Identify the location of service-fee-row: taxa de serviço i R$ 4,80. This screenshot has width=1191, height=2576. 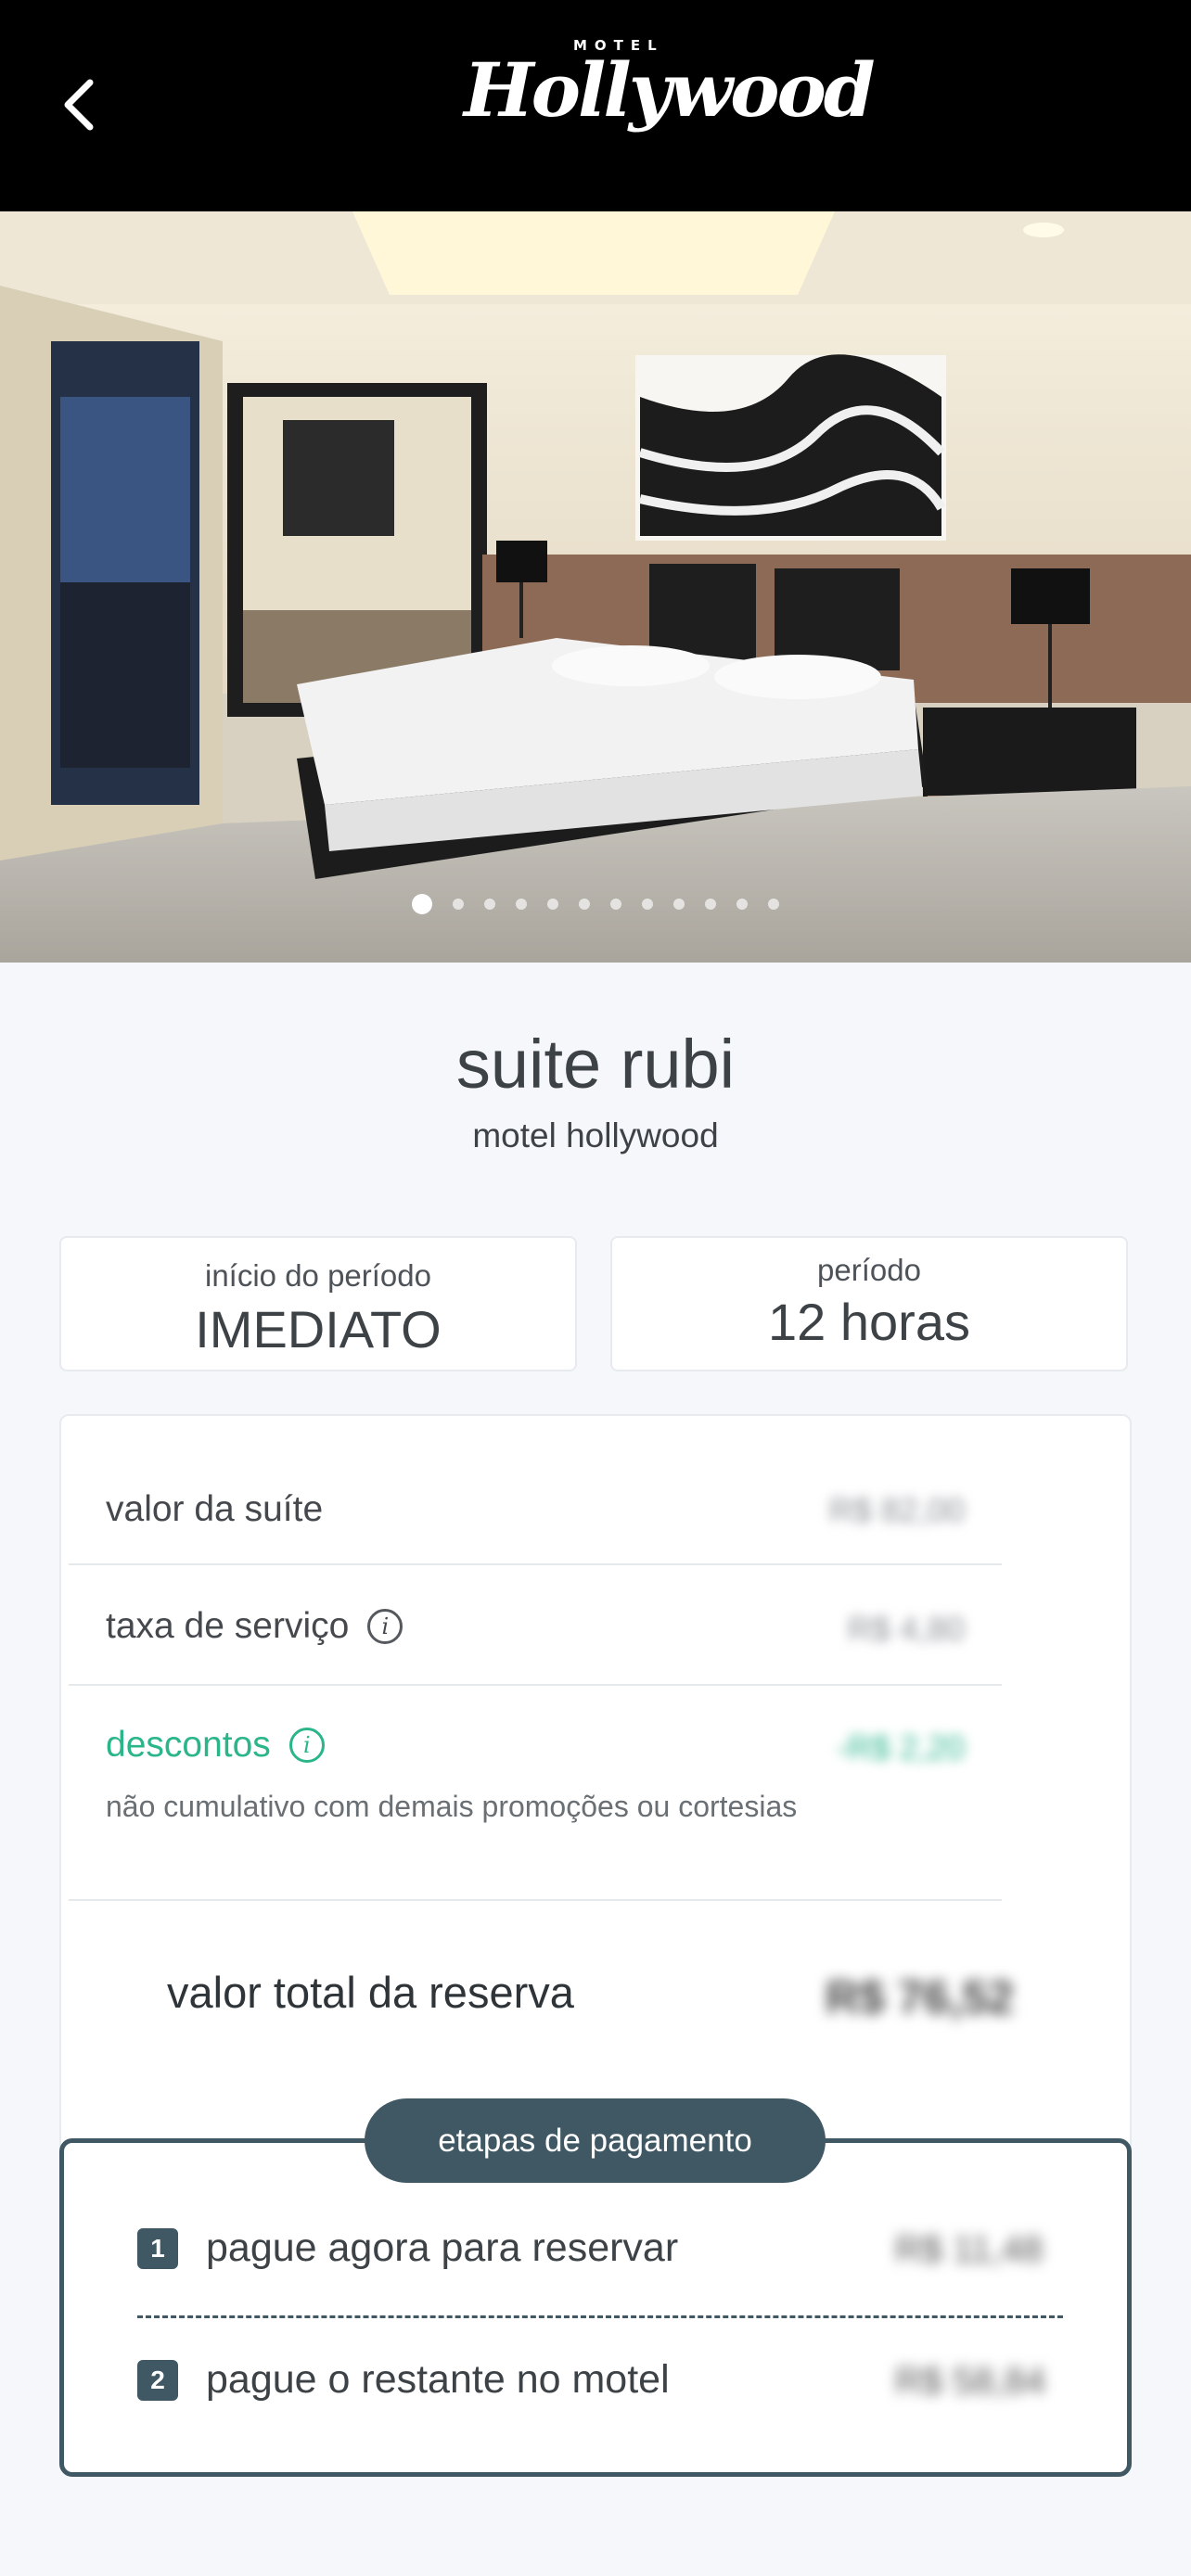
(535, 1625).